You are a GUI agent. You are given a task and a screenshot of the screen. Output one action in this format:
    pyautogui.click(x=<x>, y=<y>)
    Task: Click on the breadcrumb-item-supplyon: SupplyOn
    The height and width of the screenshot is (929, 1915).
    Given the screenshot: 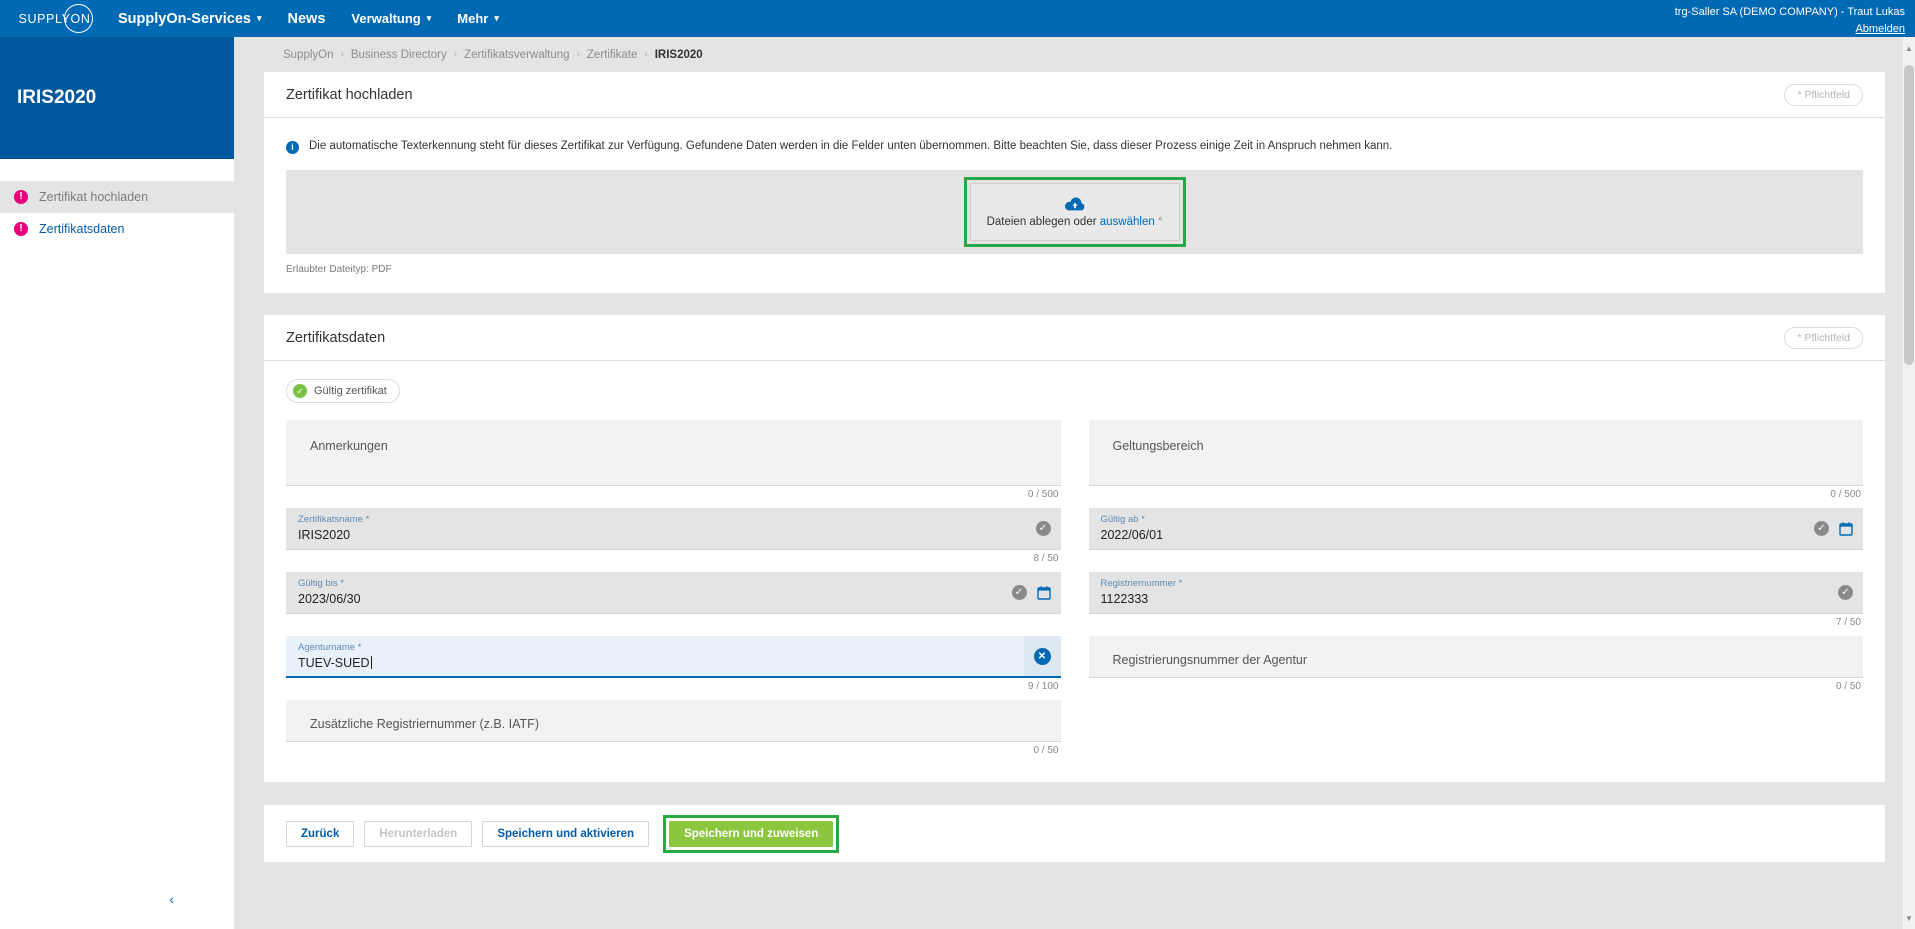 What is the action you would take?
    pyautogui.click(x=308, y=55)
    